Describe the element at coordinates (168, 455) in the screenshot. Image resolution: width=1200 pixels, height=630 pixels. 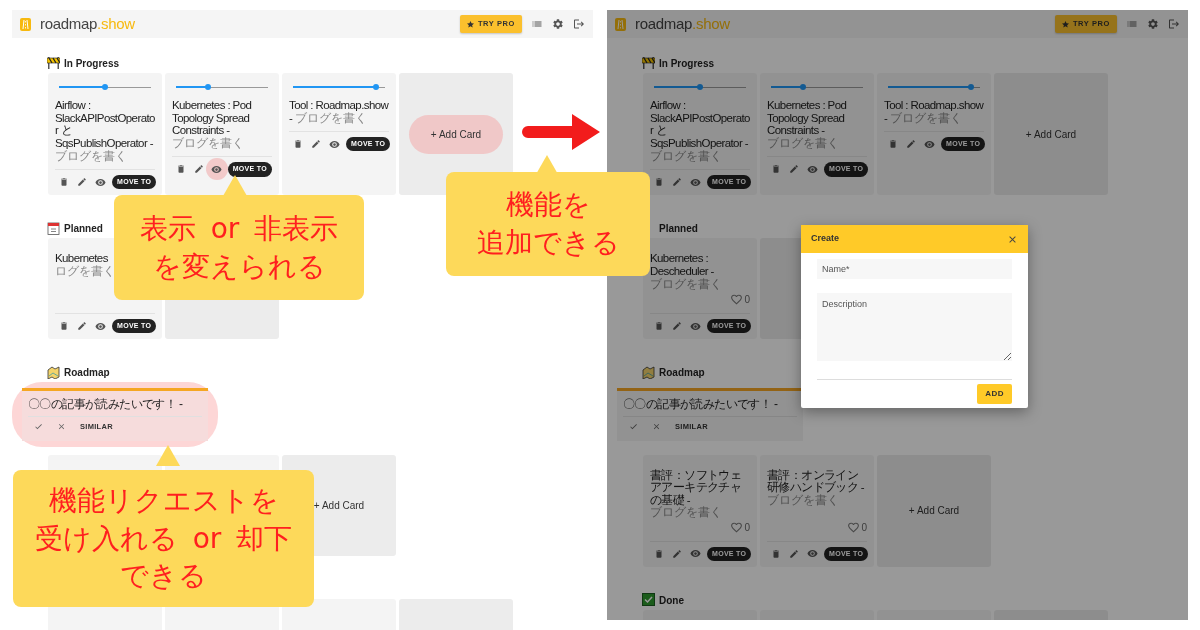
I see `callout-pointer` at that location.